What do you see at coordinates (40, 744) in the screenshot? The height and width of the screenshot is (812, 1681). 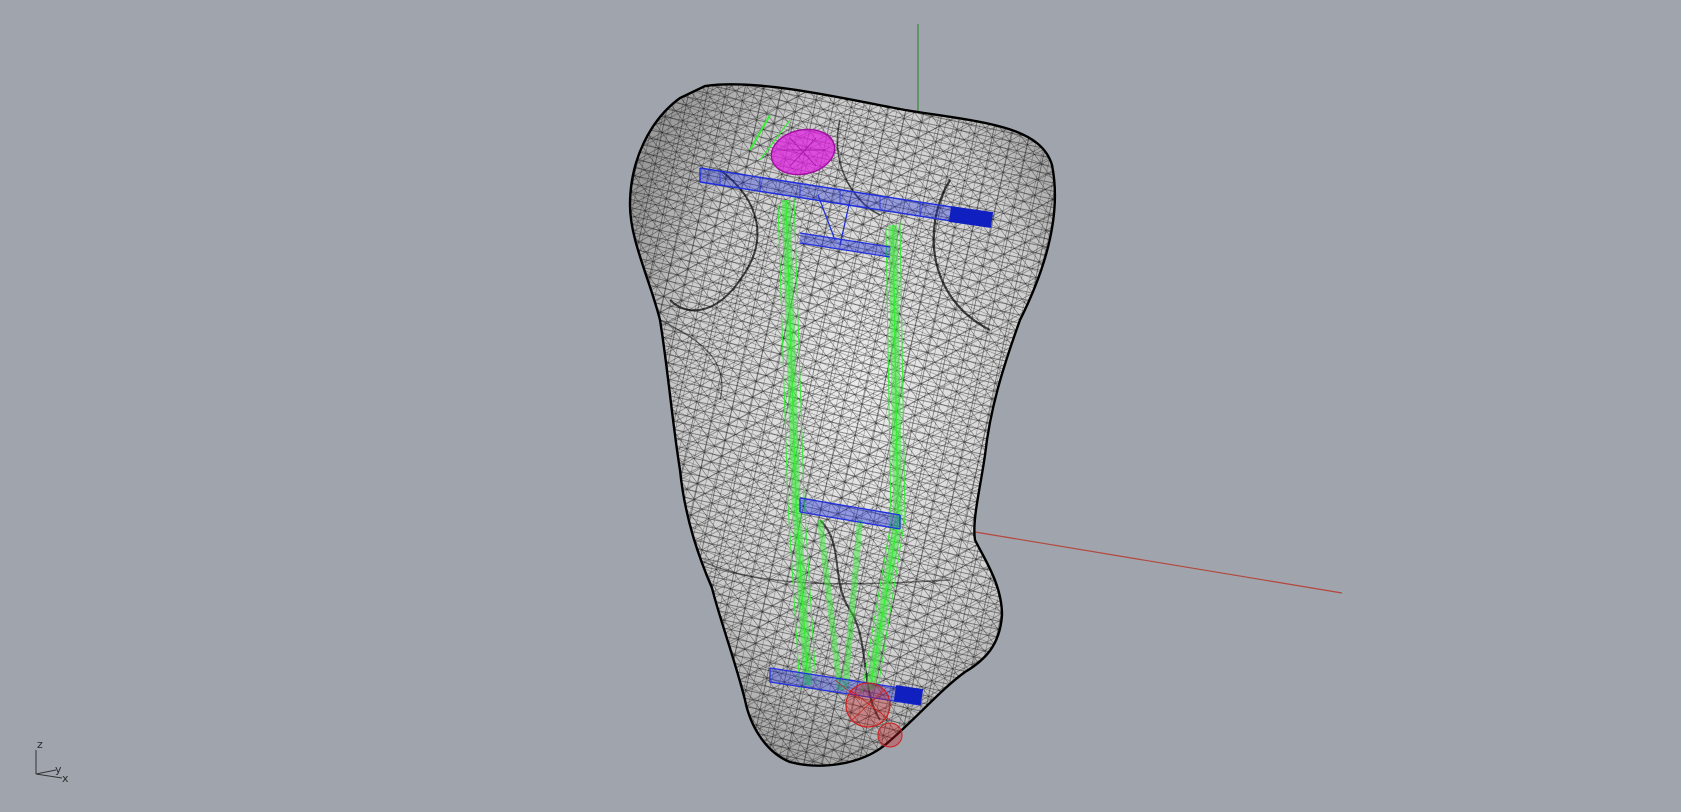 I see `axis-widget-z-label: z` at bounding box center [40, 744].